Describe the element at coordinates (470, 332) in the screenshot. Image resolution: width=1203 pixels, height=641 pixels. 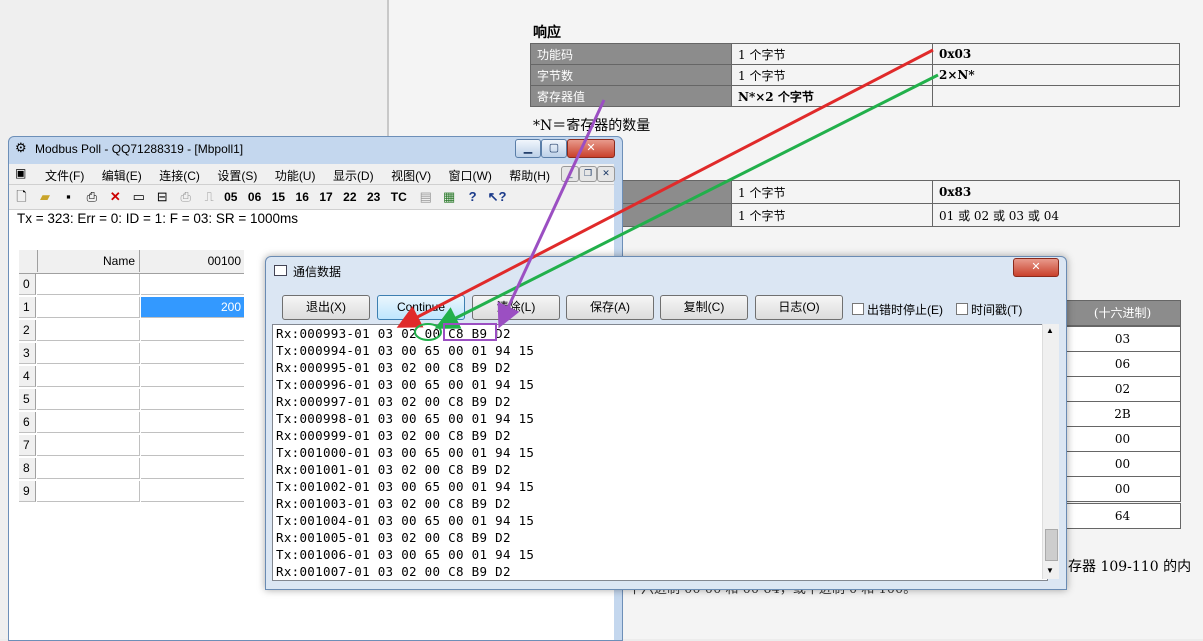
I see `register-value-highlight` at that location.